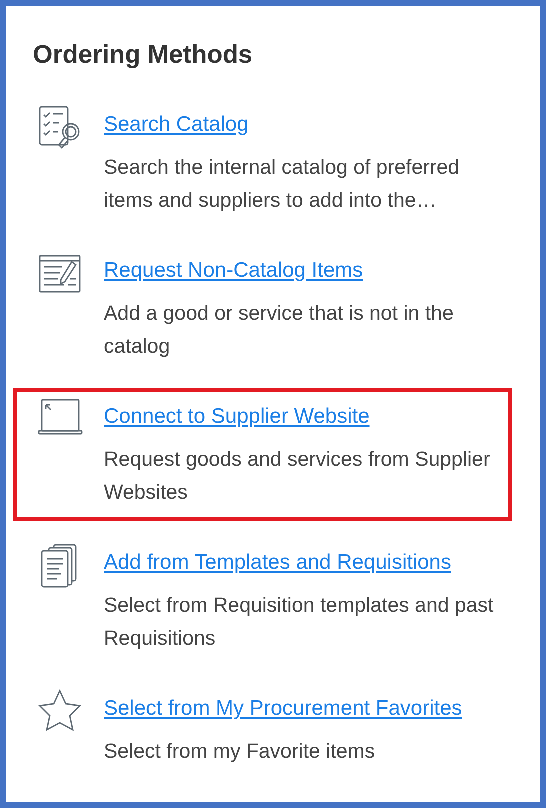 The width and height of the screenshot is (546, 808). What do you see at coordinates (278, 562) in the screenshot?
I see `method-link: Add from Templates and Requisitions` at bounding box center [278, 562].